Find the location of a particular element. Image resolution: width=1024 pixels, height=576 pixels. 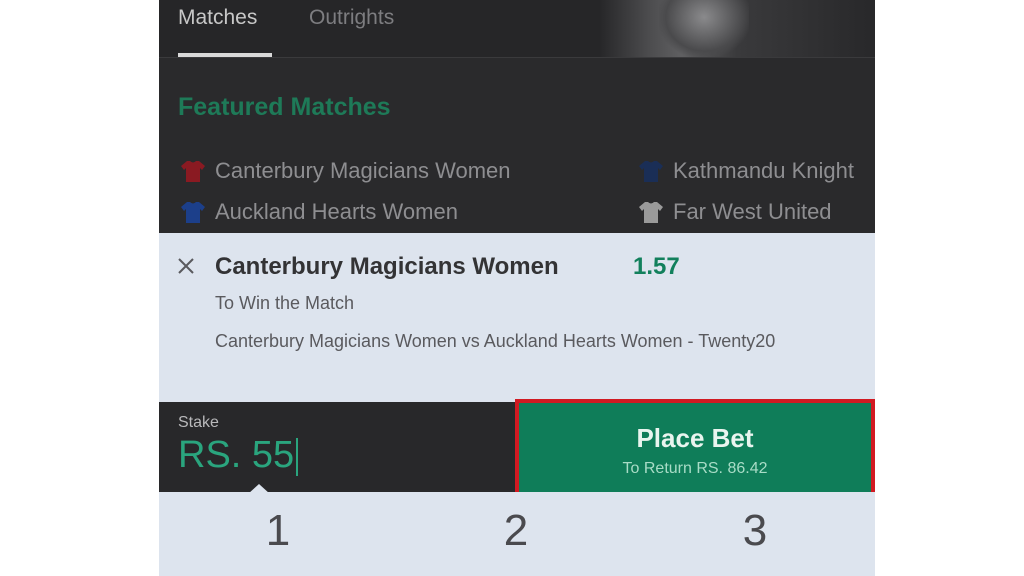

stake-value: RS. 55 is located at coordinates (236, 455).